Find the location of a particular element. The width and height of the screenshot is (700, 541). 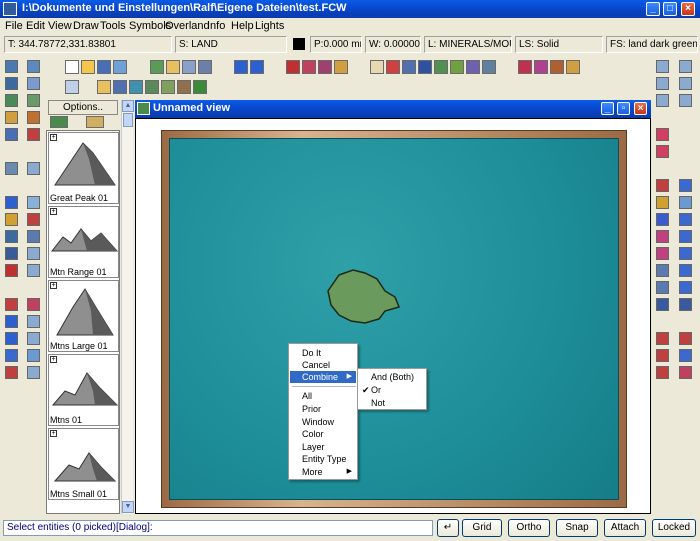

menu-combine: Combine ▶ is located at coordinates (323, 377).